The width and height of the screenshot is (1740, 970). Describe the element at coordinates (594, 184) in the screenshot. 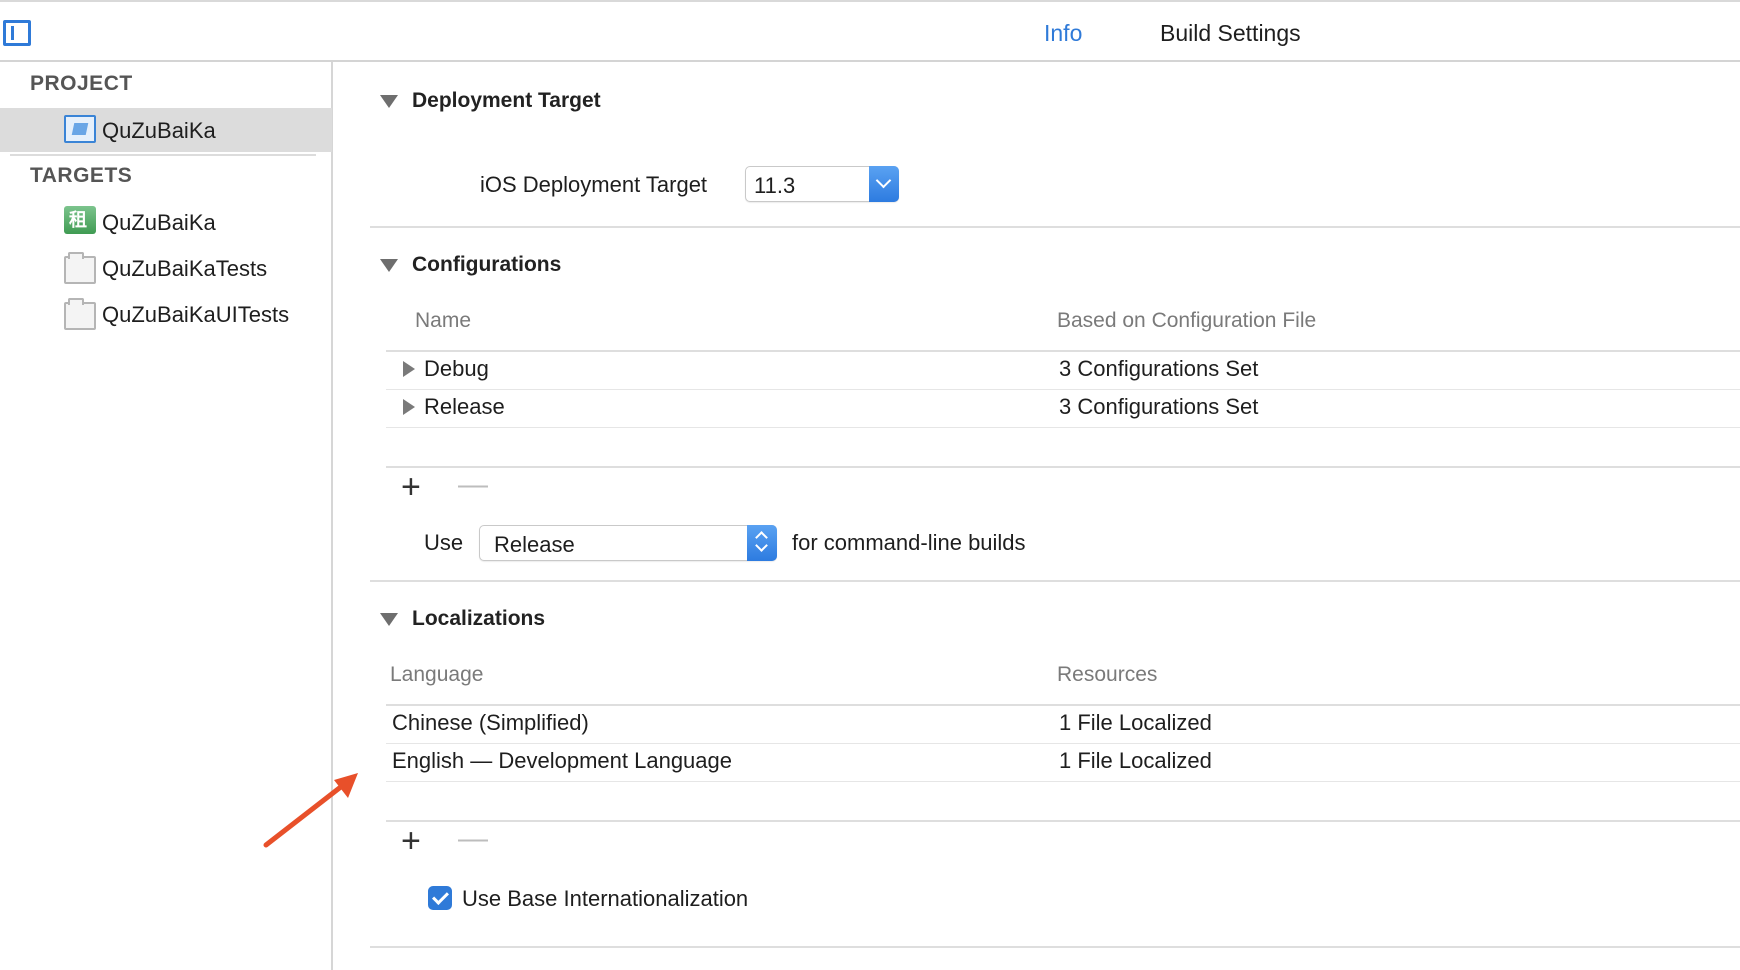

I see `ios-deployment-label: iOS Deployment Target` at that location.